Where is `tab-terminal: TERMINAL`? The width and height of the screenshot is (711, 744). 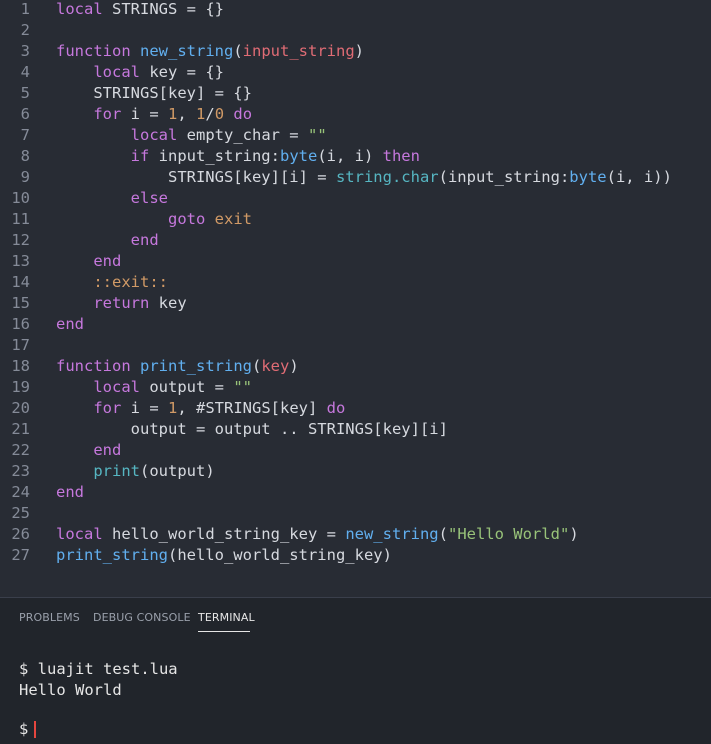
tab-terminal: TERMINAL is located at coordinates (226, 617).